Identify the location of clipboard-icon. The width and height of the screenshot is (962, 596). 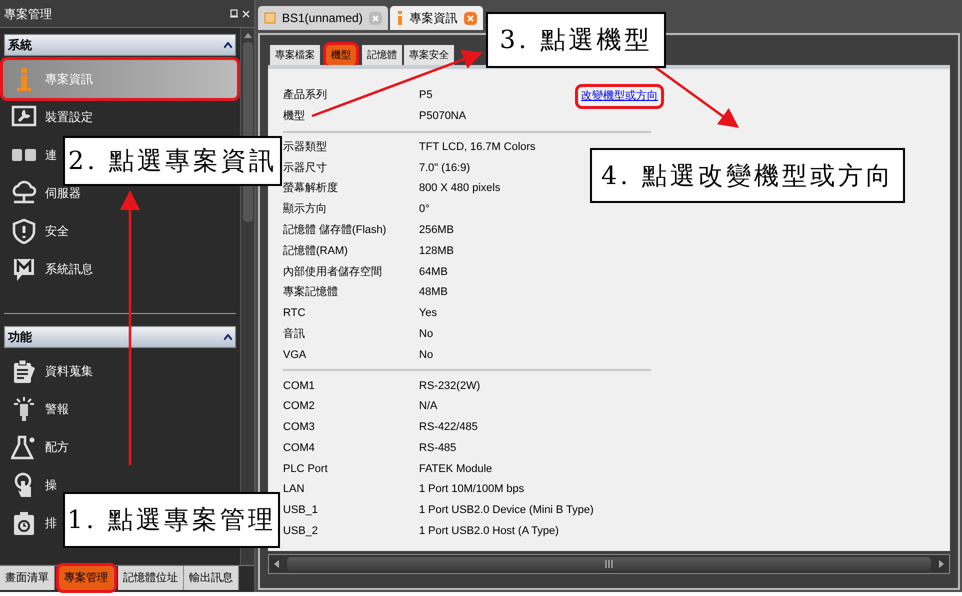
(24, 371).